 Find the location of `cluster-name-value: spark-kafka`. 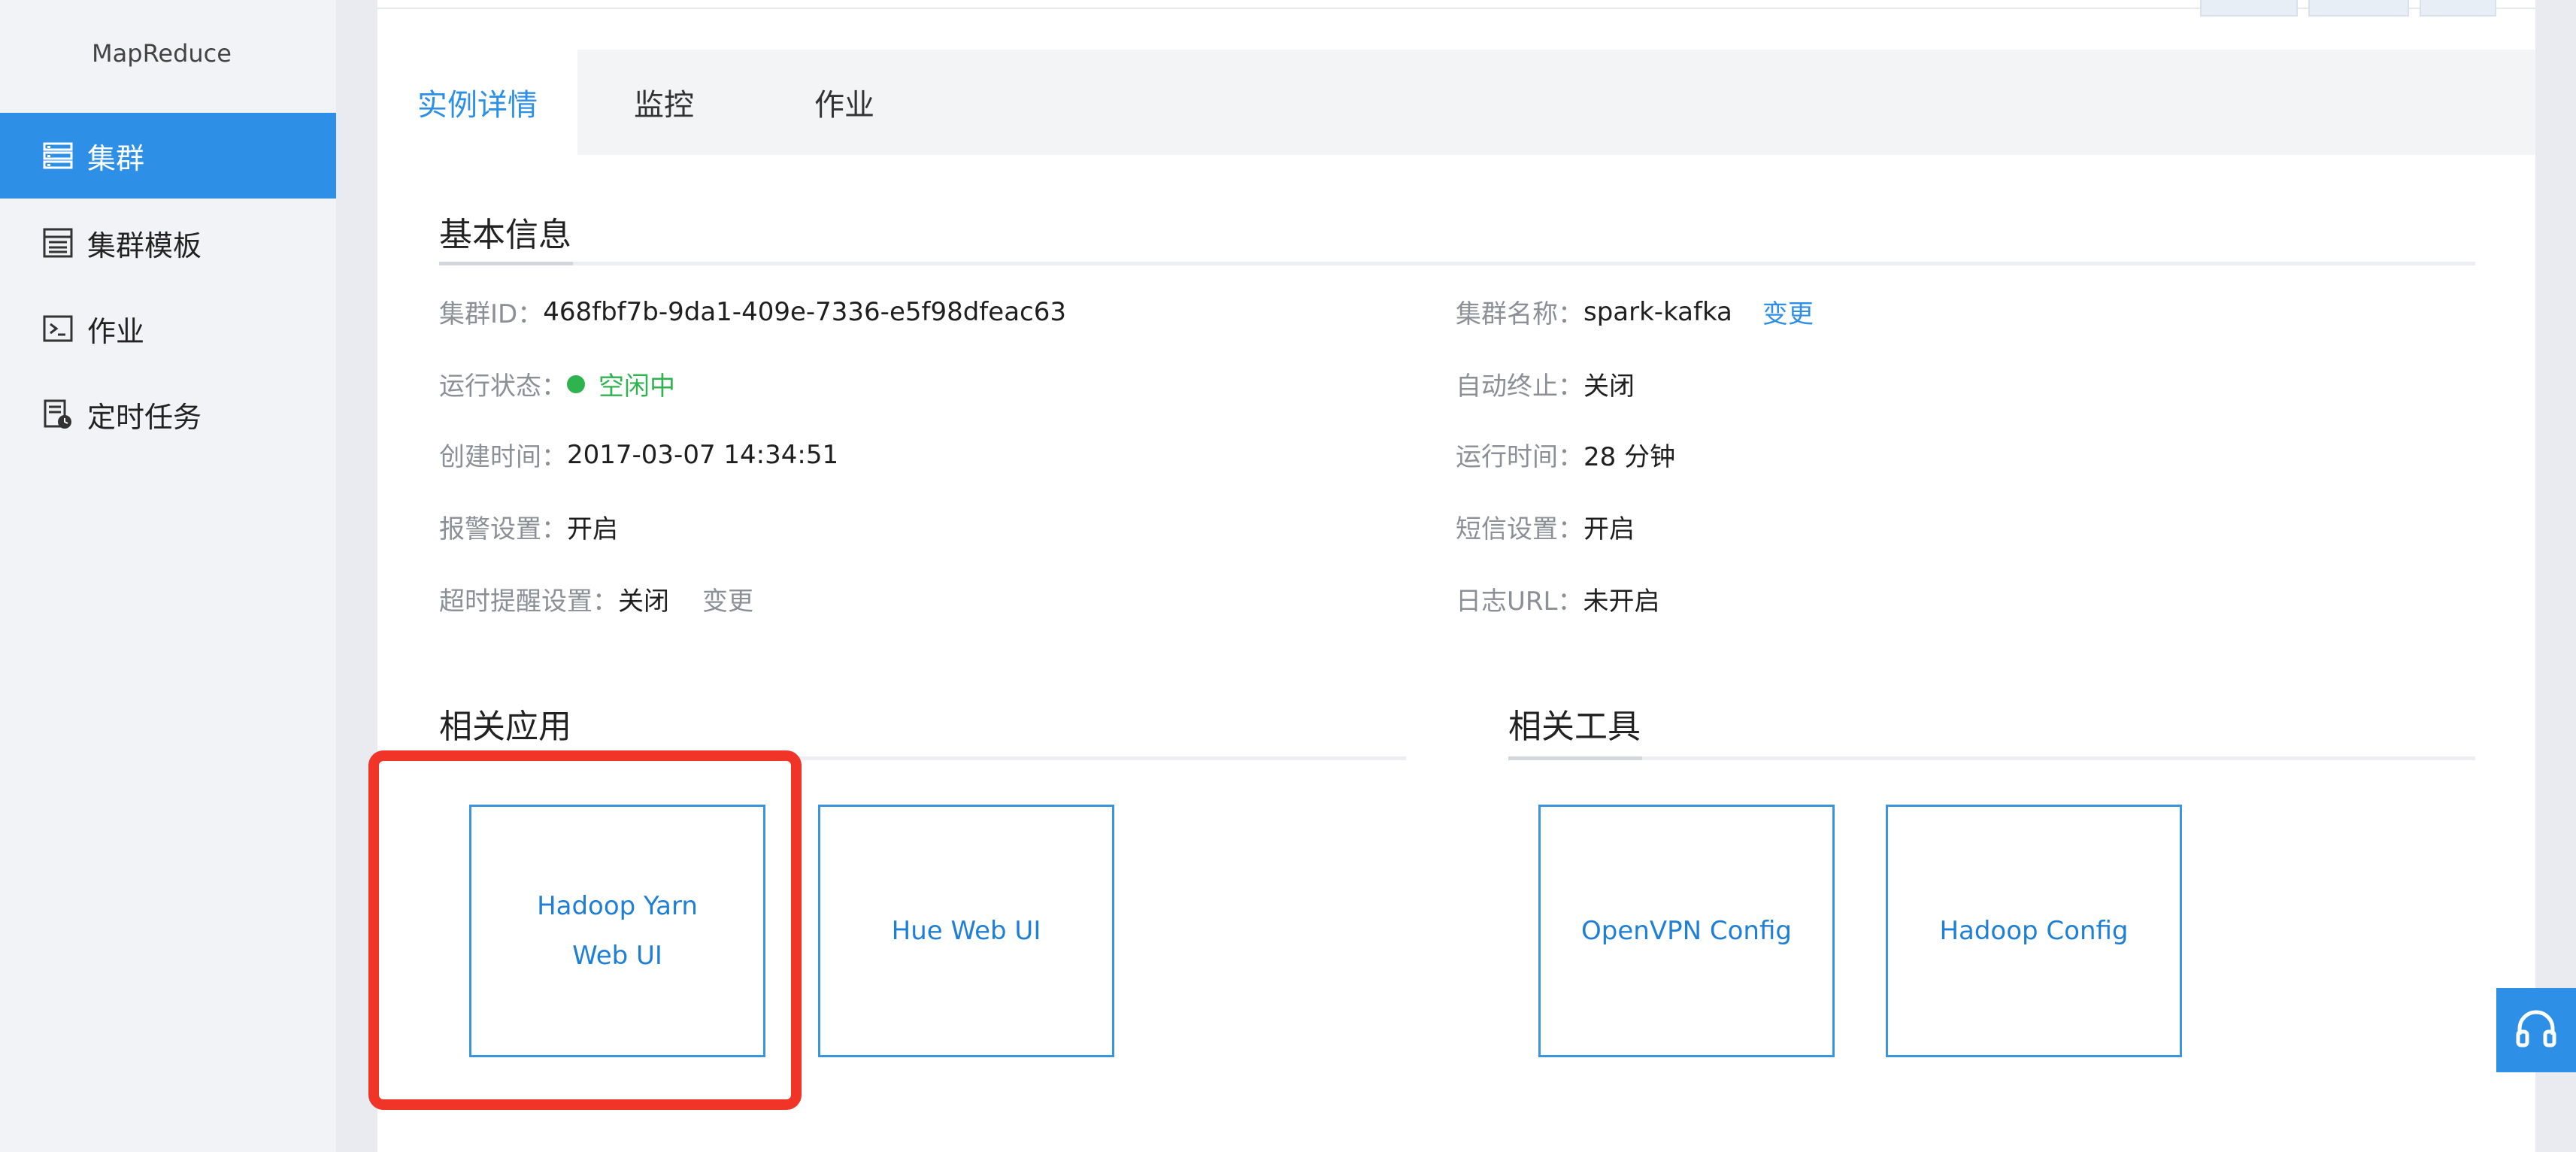

cluster-name-value: spark-kafka is located at coordinates (1657, 311).